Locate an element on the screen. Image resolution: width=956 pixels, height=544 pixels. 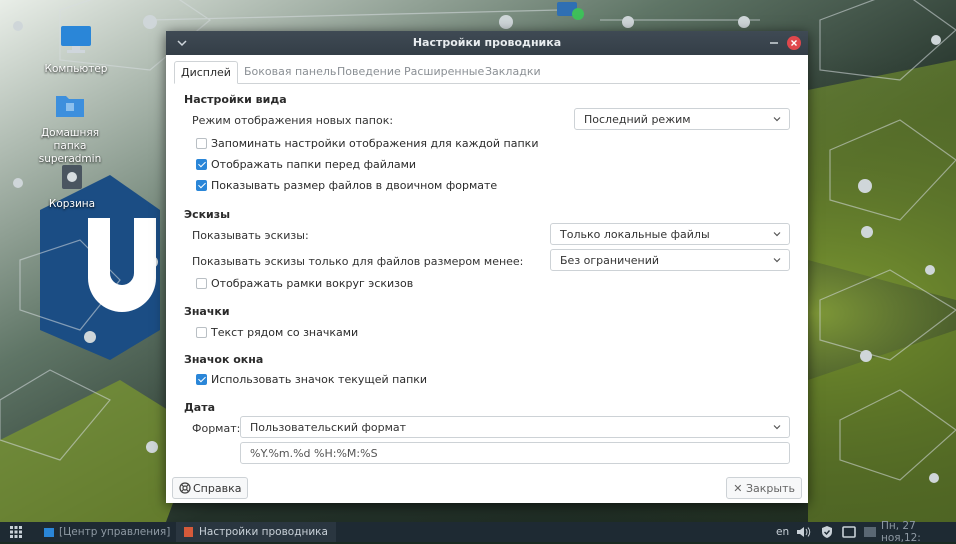
grid-menu-icon is located at coordinates (16, 532).